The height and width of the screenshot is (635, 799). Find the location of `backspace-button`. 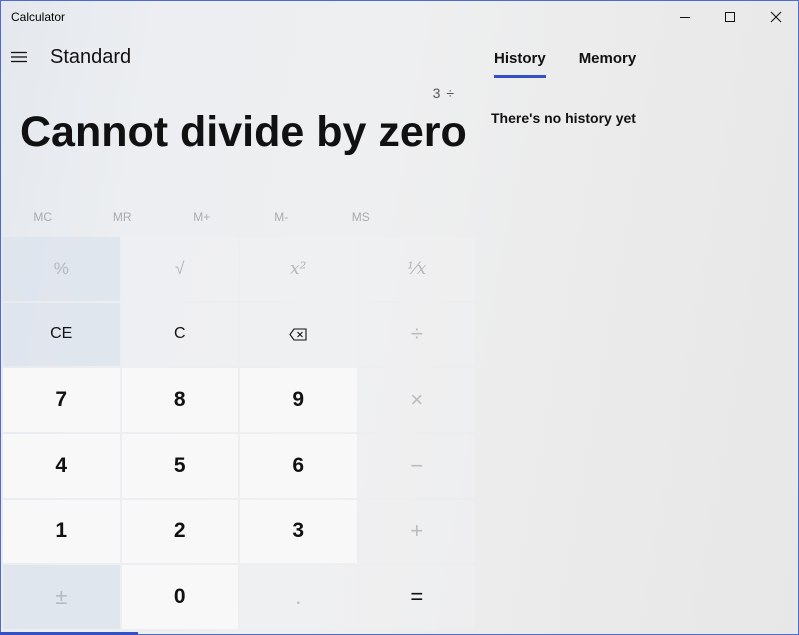

backspace-button is located at coordinates (298, 334).